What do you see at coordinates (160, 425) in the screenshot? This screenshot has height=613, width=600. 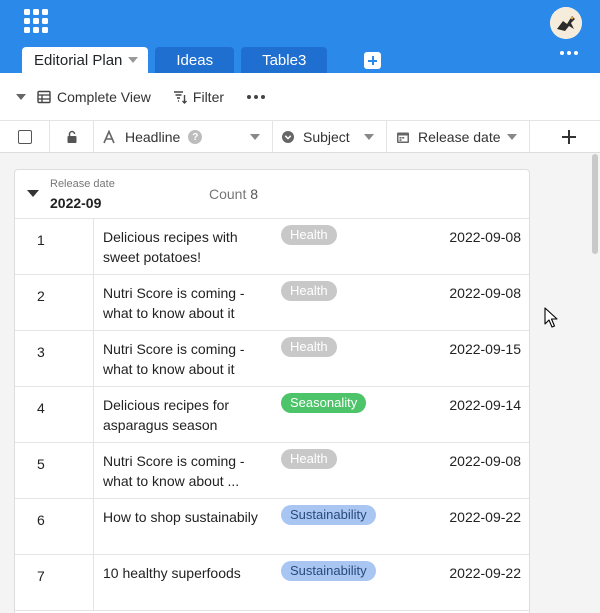 I see `headline-text: asparagus season` at bounding box center [160, 425].